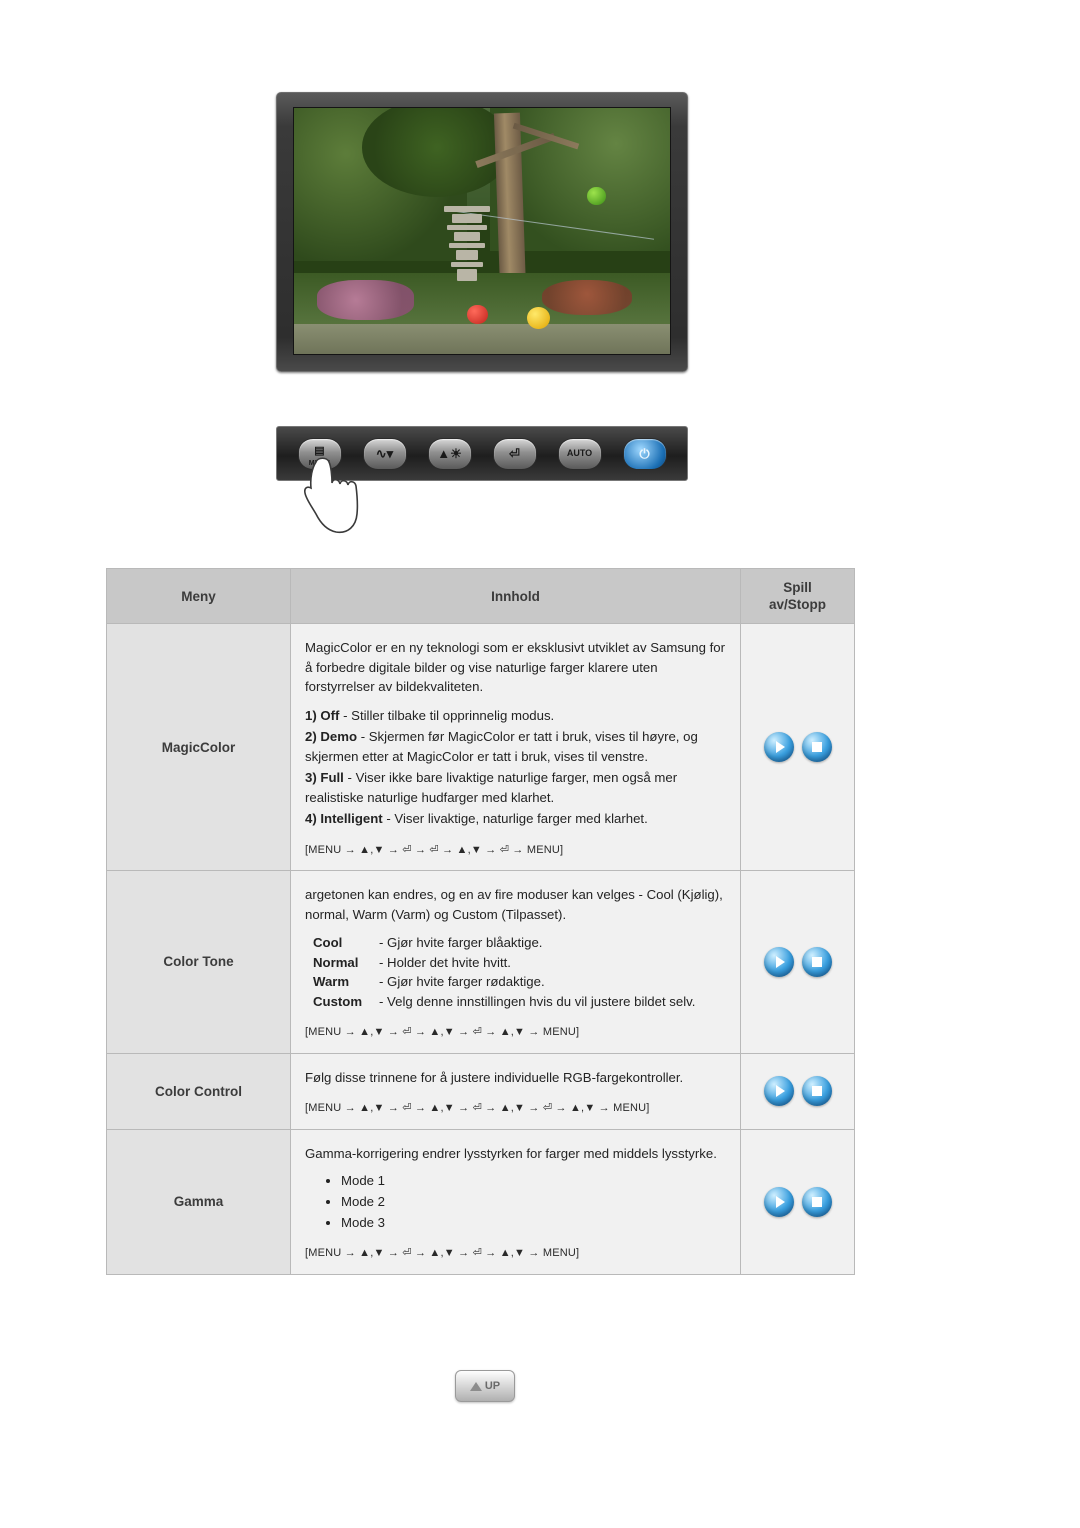 The width and height of the screenshot is (1080, 1528). Describe the element at coordinates (797, 1091) in the screenshot. I see `row-play-color-control` at that location.